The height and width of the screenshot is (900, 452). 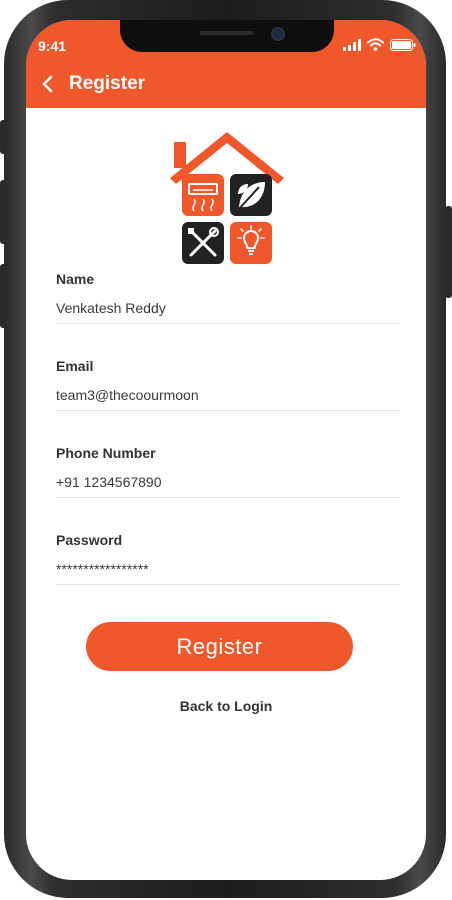 I want to click on phone-label: Phone Number, so click(x=106, y=453).